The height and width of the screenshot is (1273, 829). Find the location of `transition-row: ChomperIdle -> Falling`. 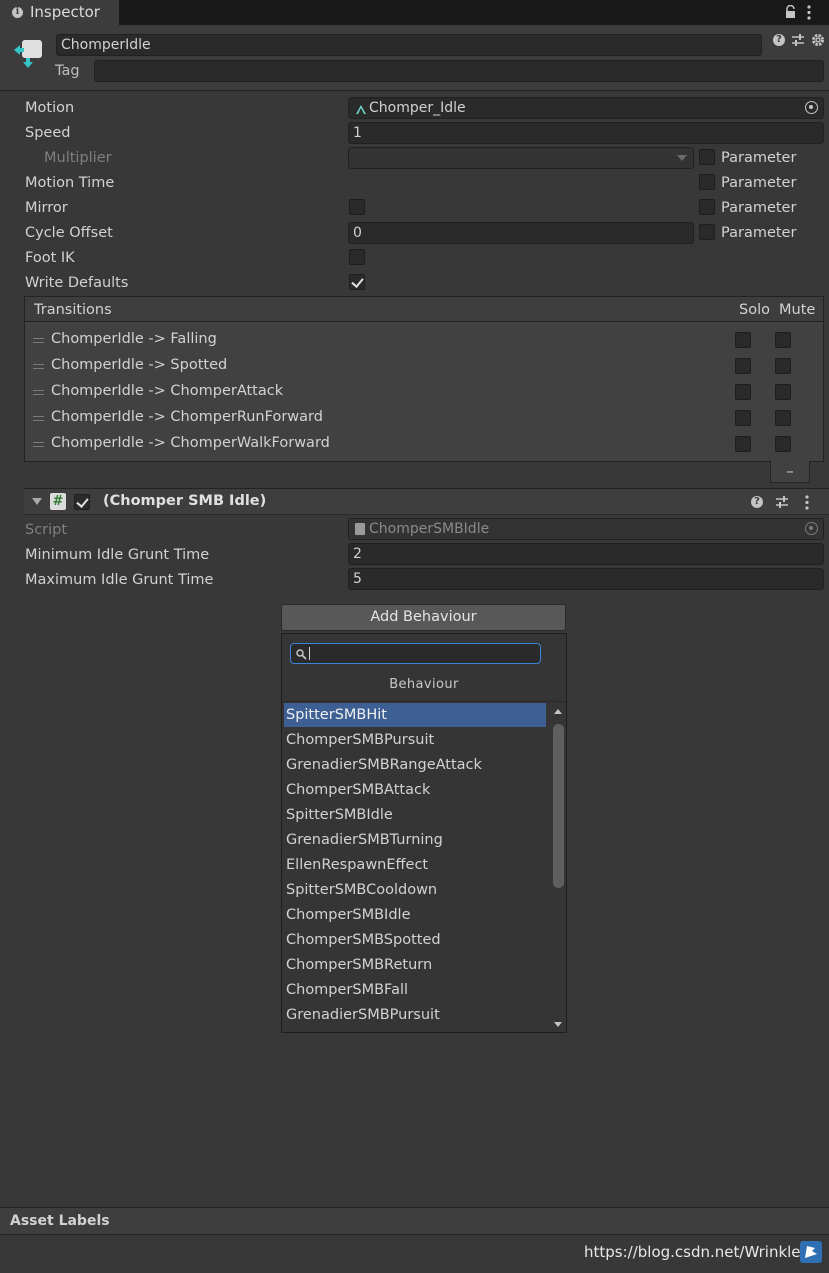

transition-row: ChomperIdle -> Falling is located at coordinates (424, 341).